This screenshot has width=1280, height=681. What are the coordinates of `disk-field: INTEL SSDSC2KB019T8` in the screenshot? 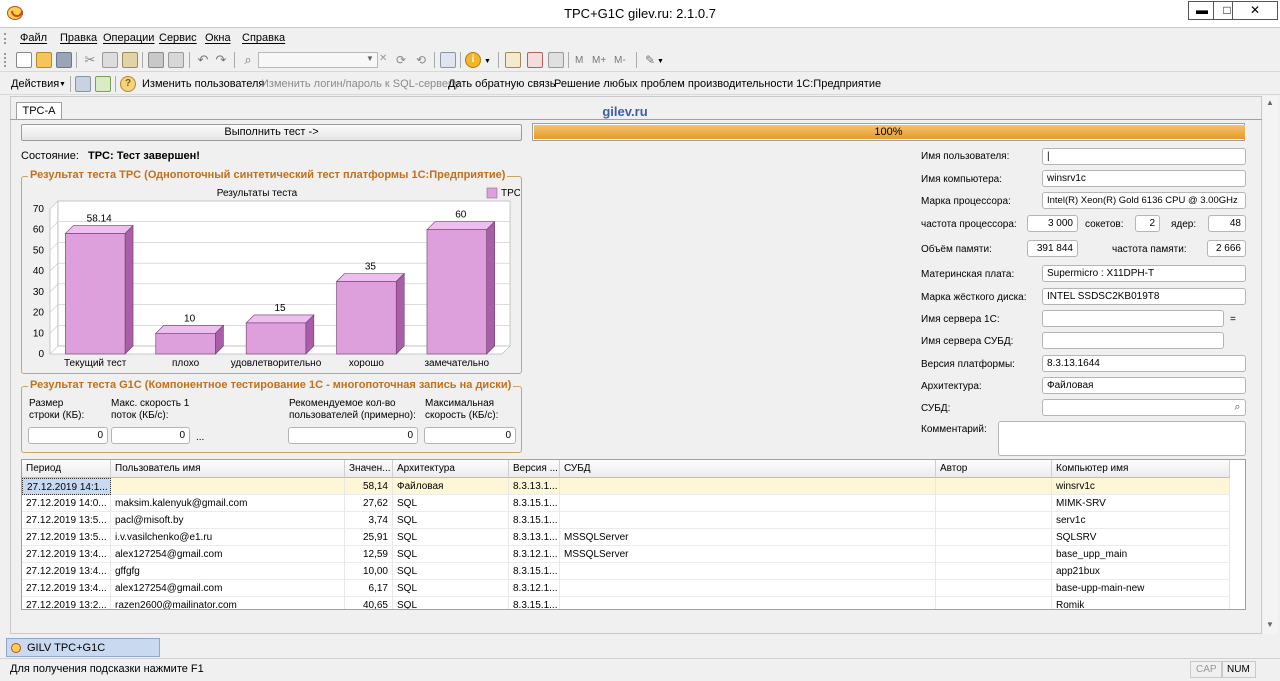 It's located at (1144, 296).